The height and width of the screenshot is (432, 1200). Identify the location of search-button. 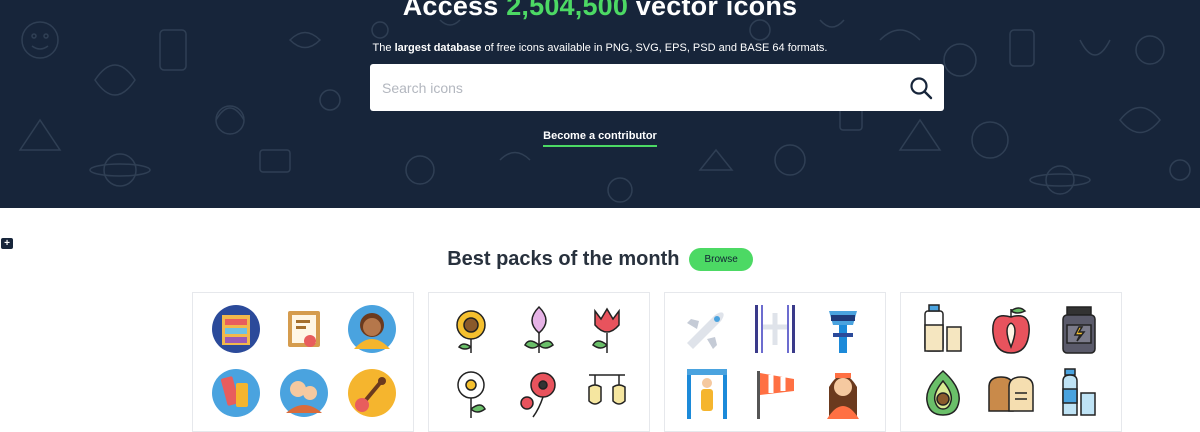
(921, 88).